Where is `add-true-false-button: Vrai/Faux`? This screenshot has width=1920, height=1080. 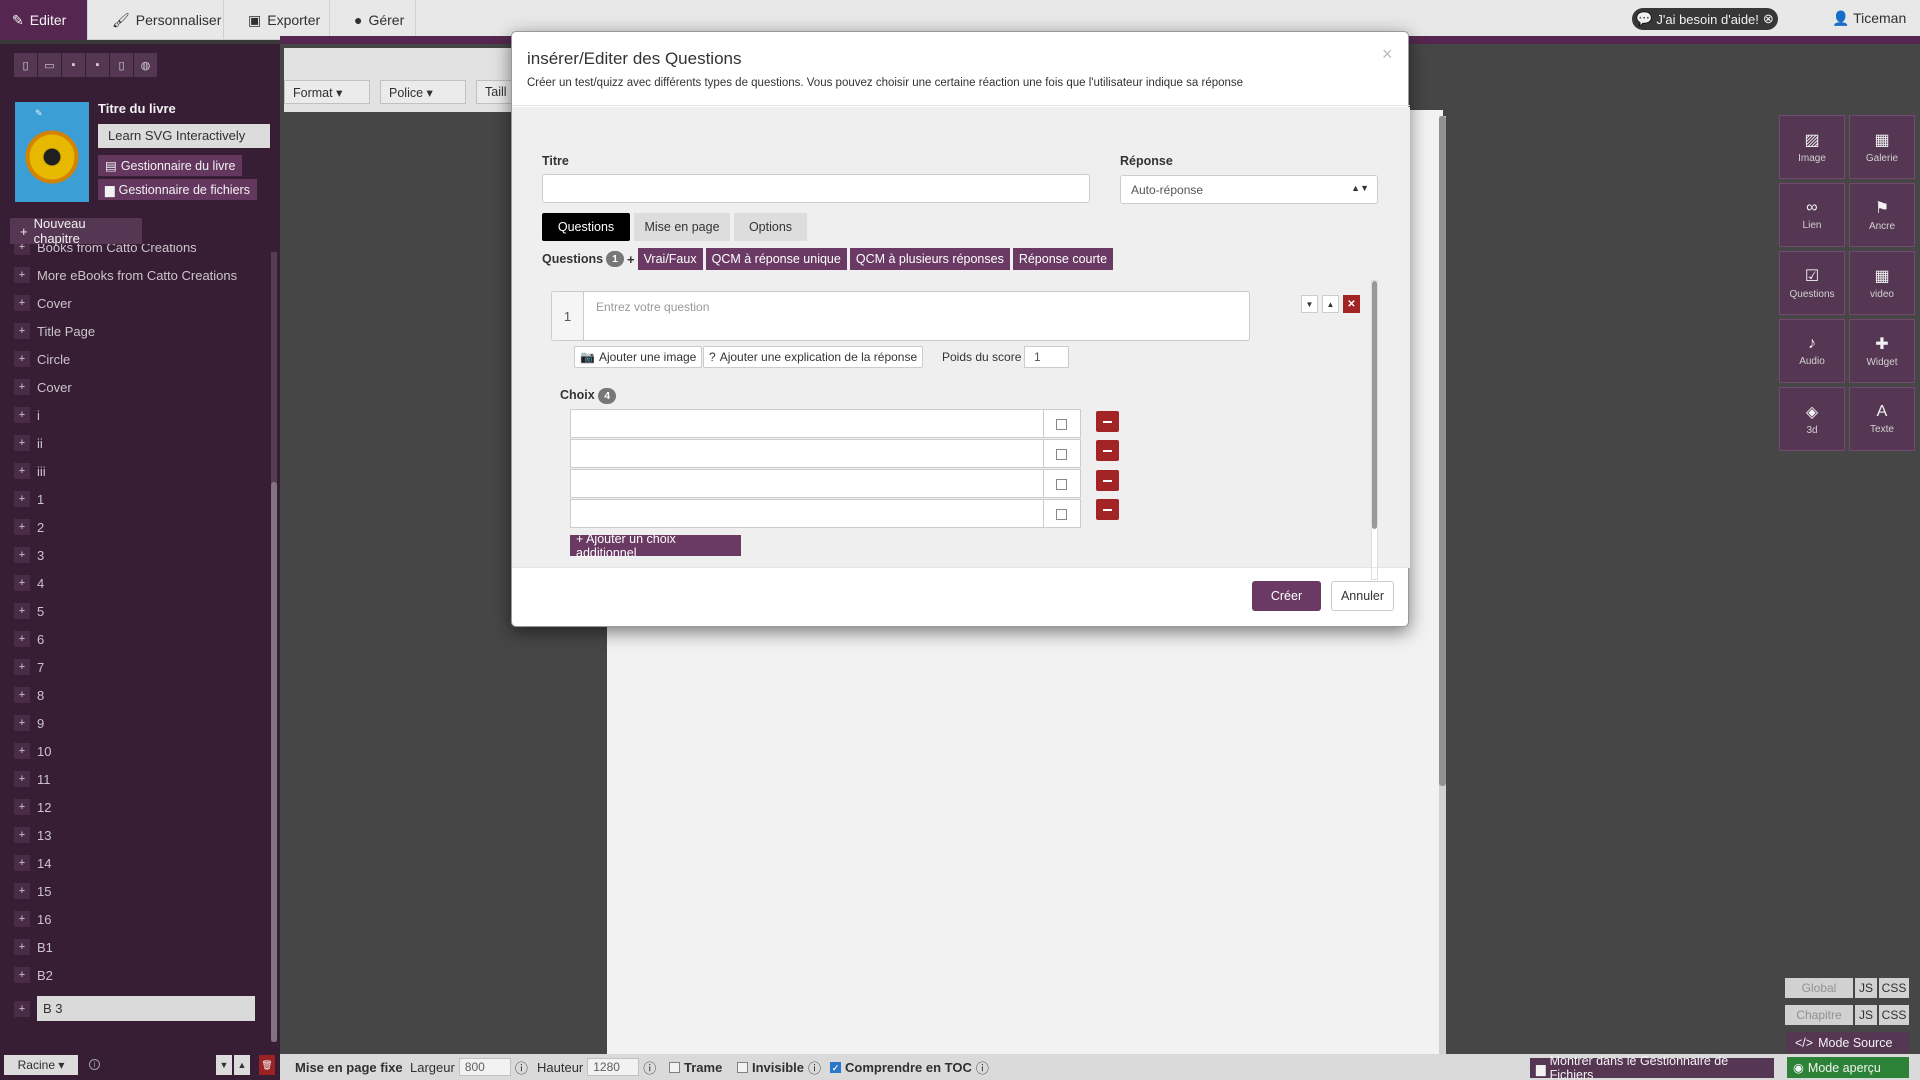
add-true-false-button: Vrai/Faux is located at coordinates (670, 259).